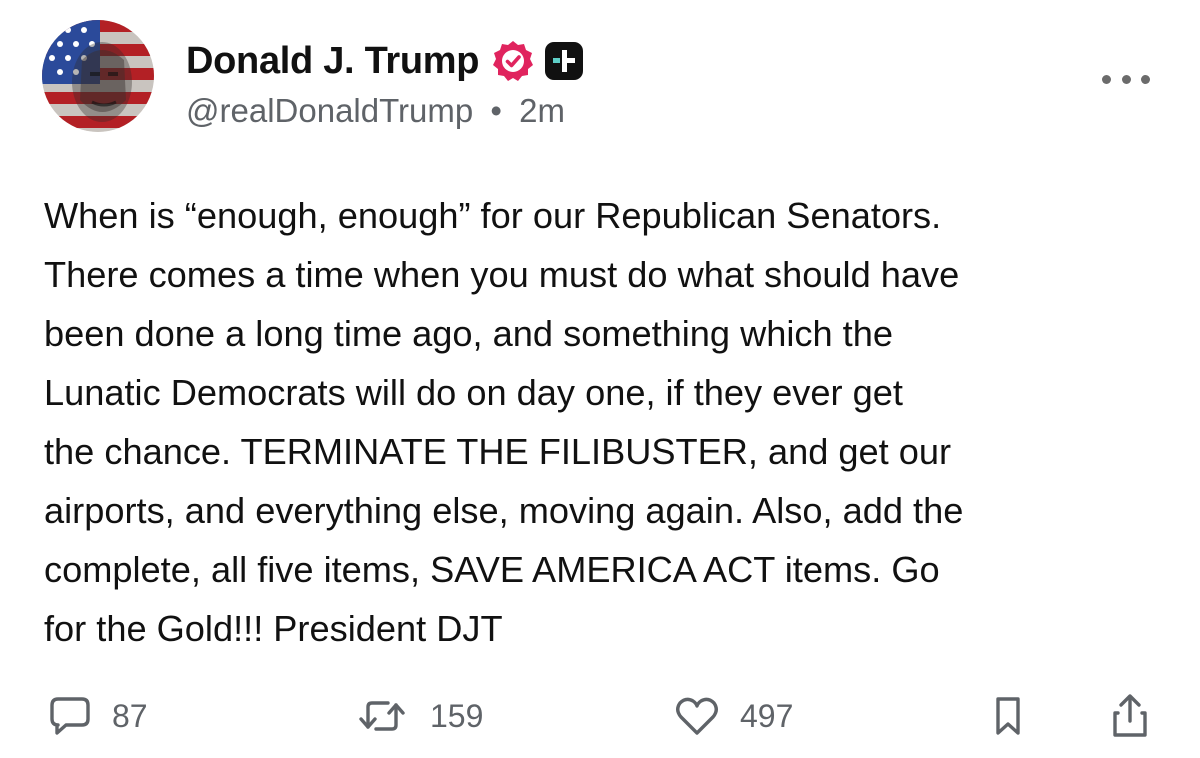 The height and width of the screenshot is (758, 1200). I want to click on share-icon, so click(1130, 715).